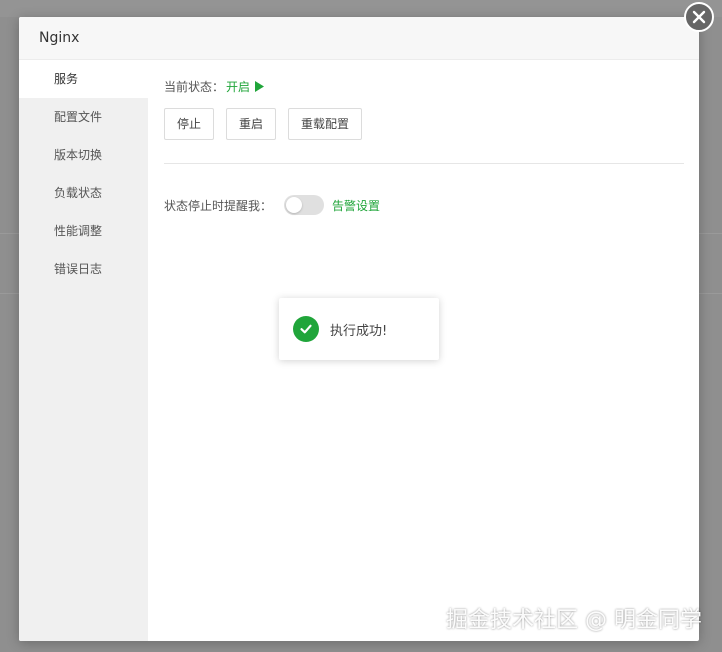 This screenshot has height=652, width=722. I want to click on sidebar-item-error-log: 错误日志, so click(83, 269).